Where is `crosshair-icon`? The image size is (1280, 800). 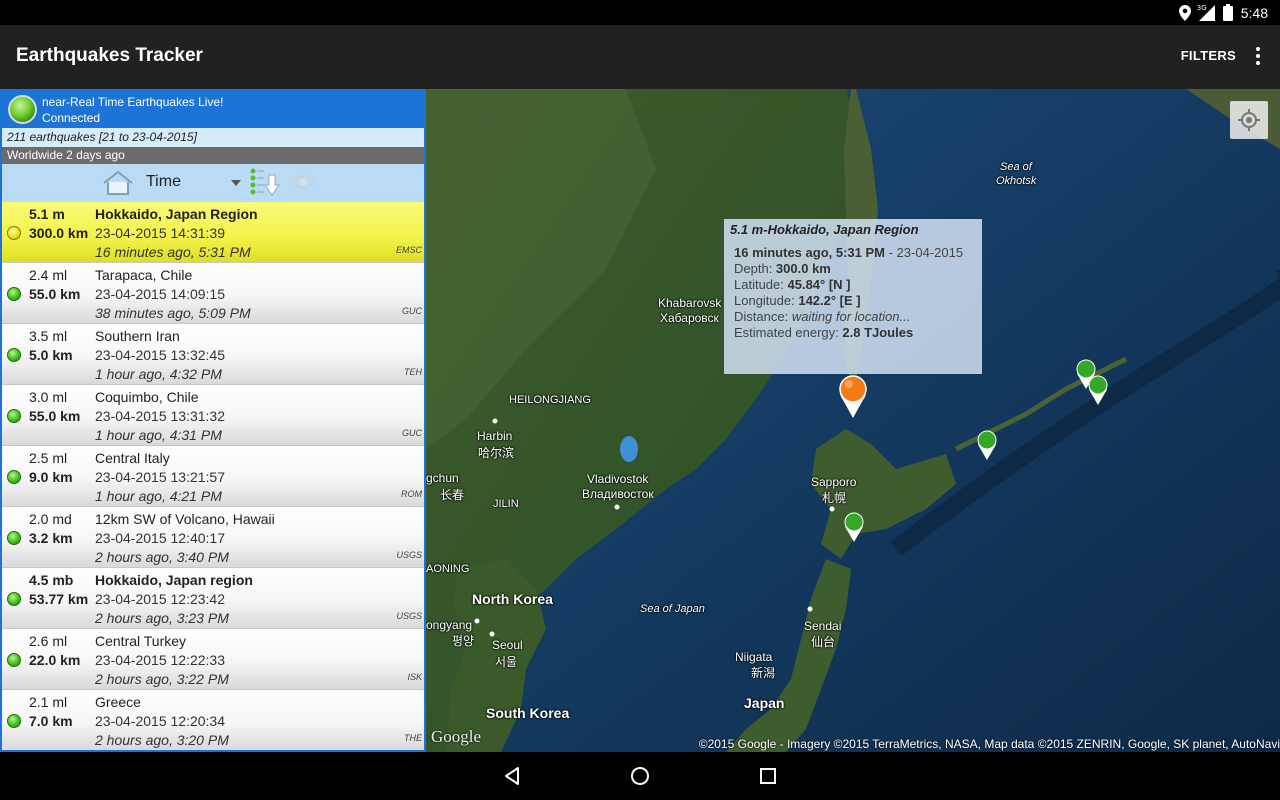
crosshair-icon is located at coordinates (1249, 120).